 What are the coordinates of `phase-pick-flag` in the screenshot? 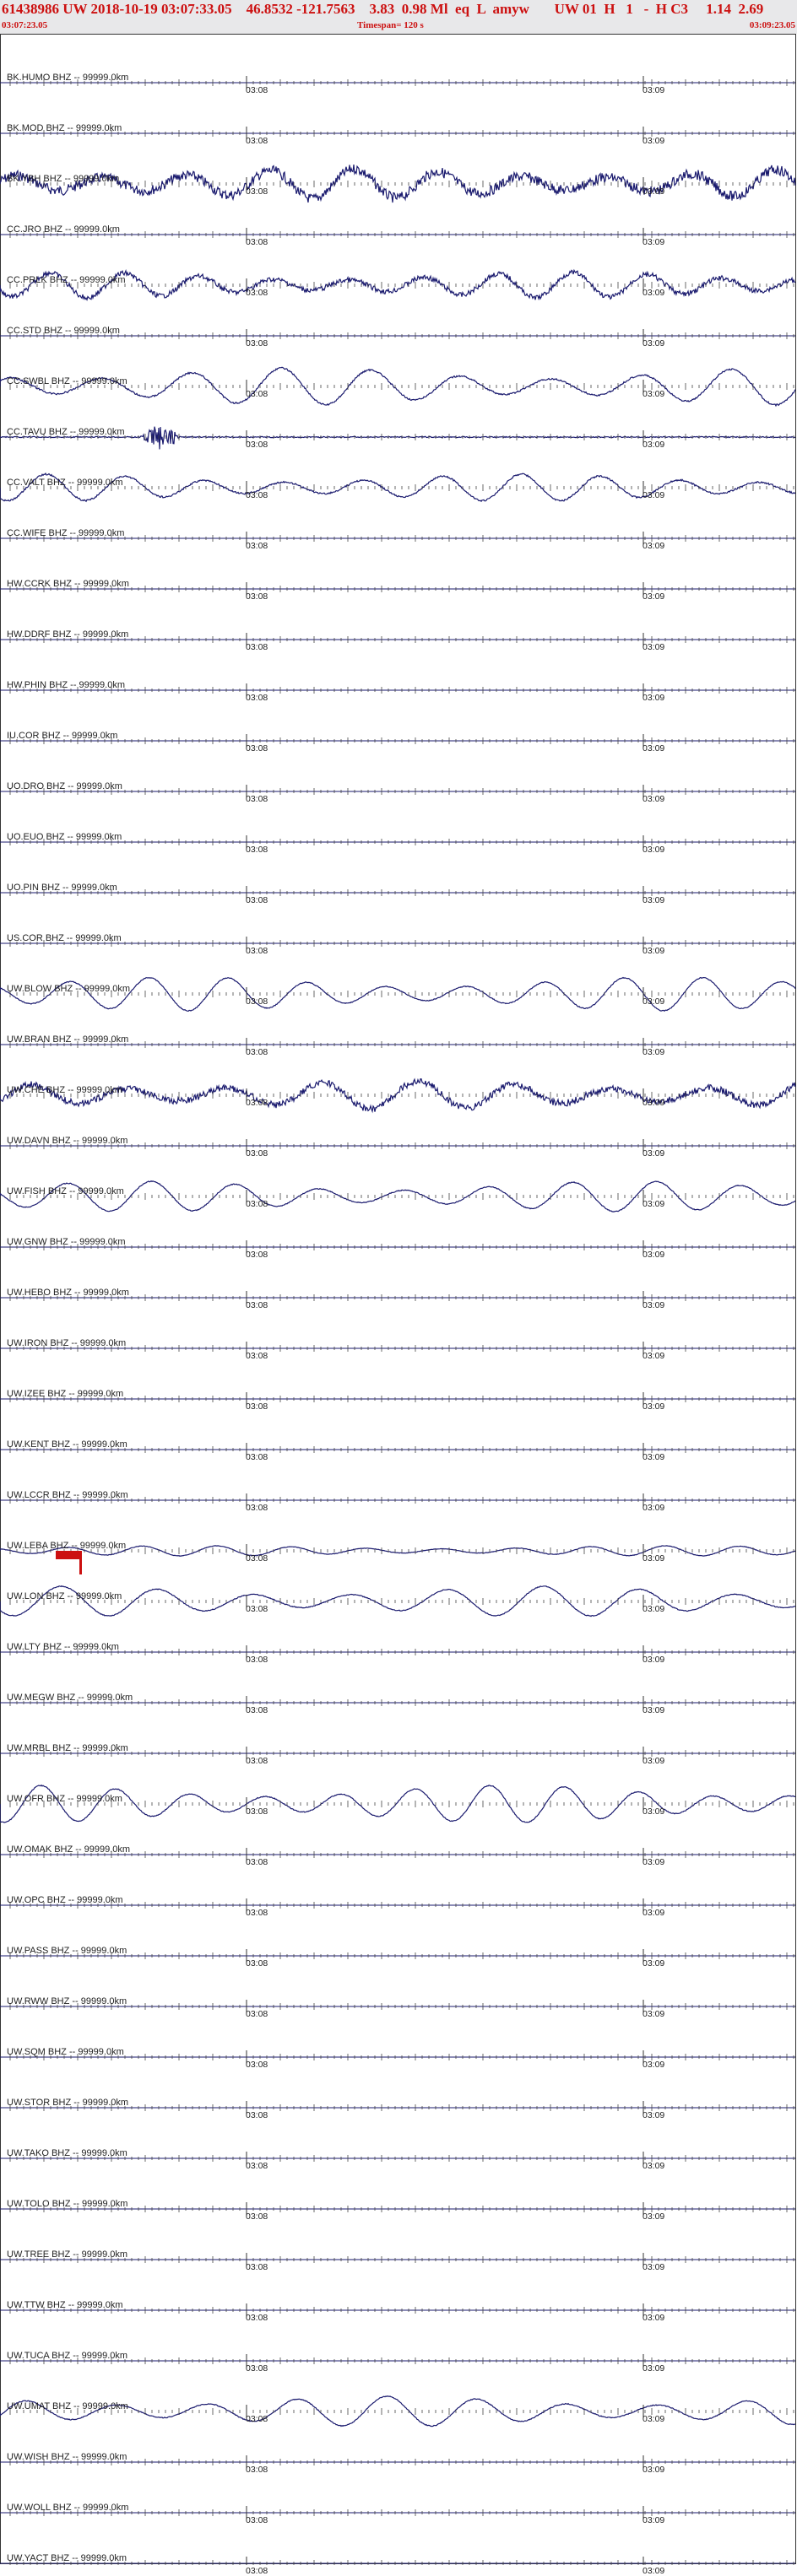 It's located at (67, 1555).